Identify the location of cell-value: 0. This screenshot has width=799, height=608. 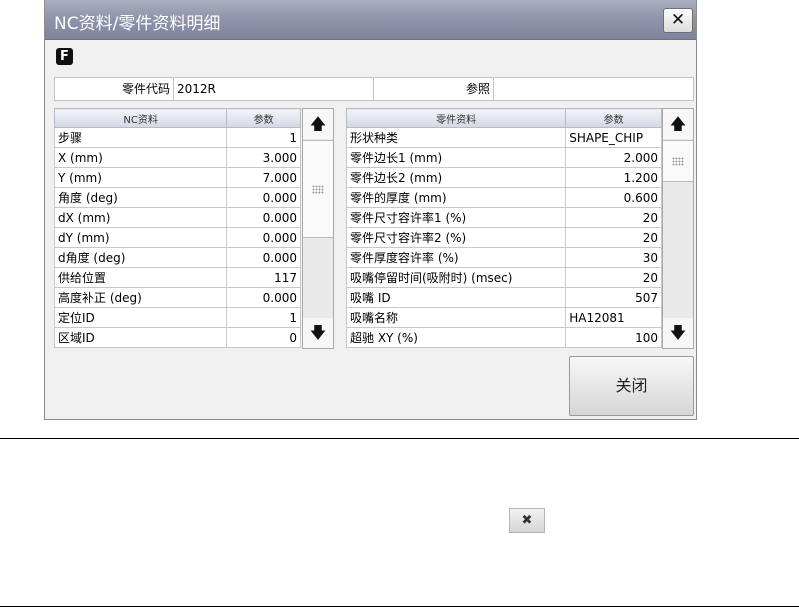
(263, 337).